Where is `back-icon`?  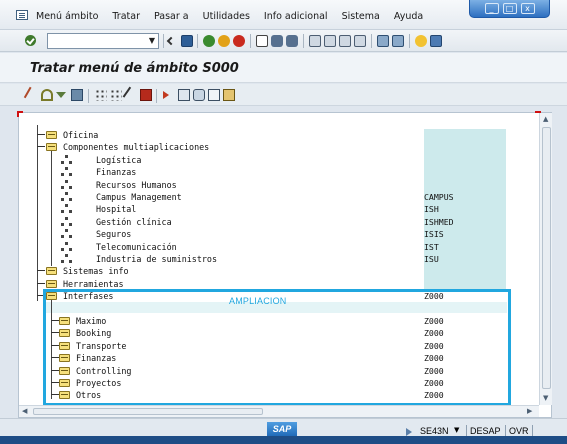
back-icon is located at coordinates (209, 41).